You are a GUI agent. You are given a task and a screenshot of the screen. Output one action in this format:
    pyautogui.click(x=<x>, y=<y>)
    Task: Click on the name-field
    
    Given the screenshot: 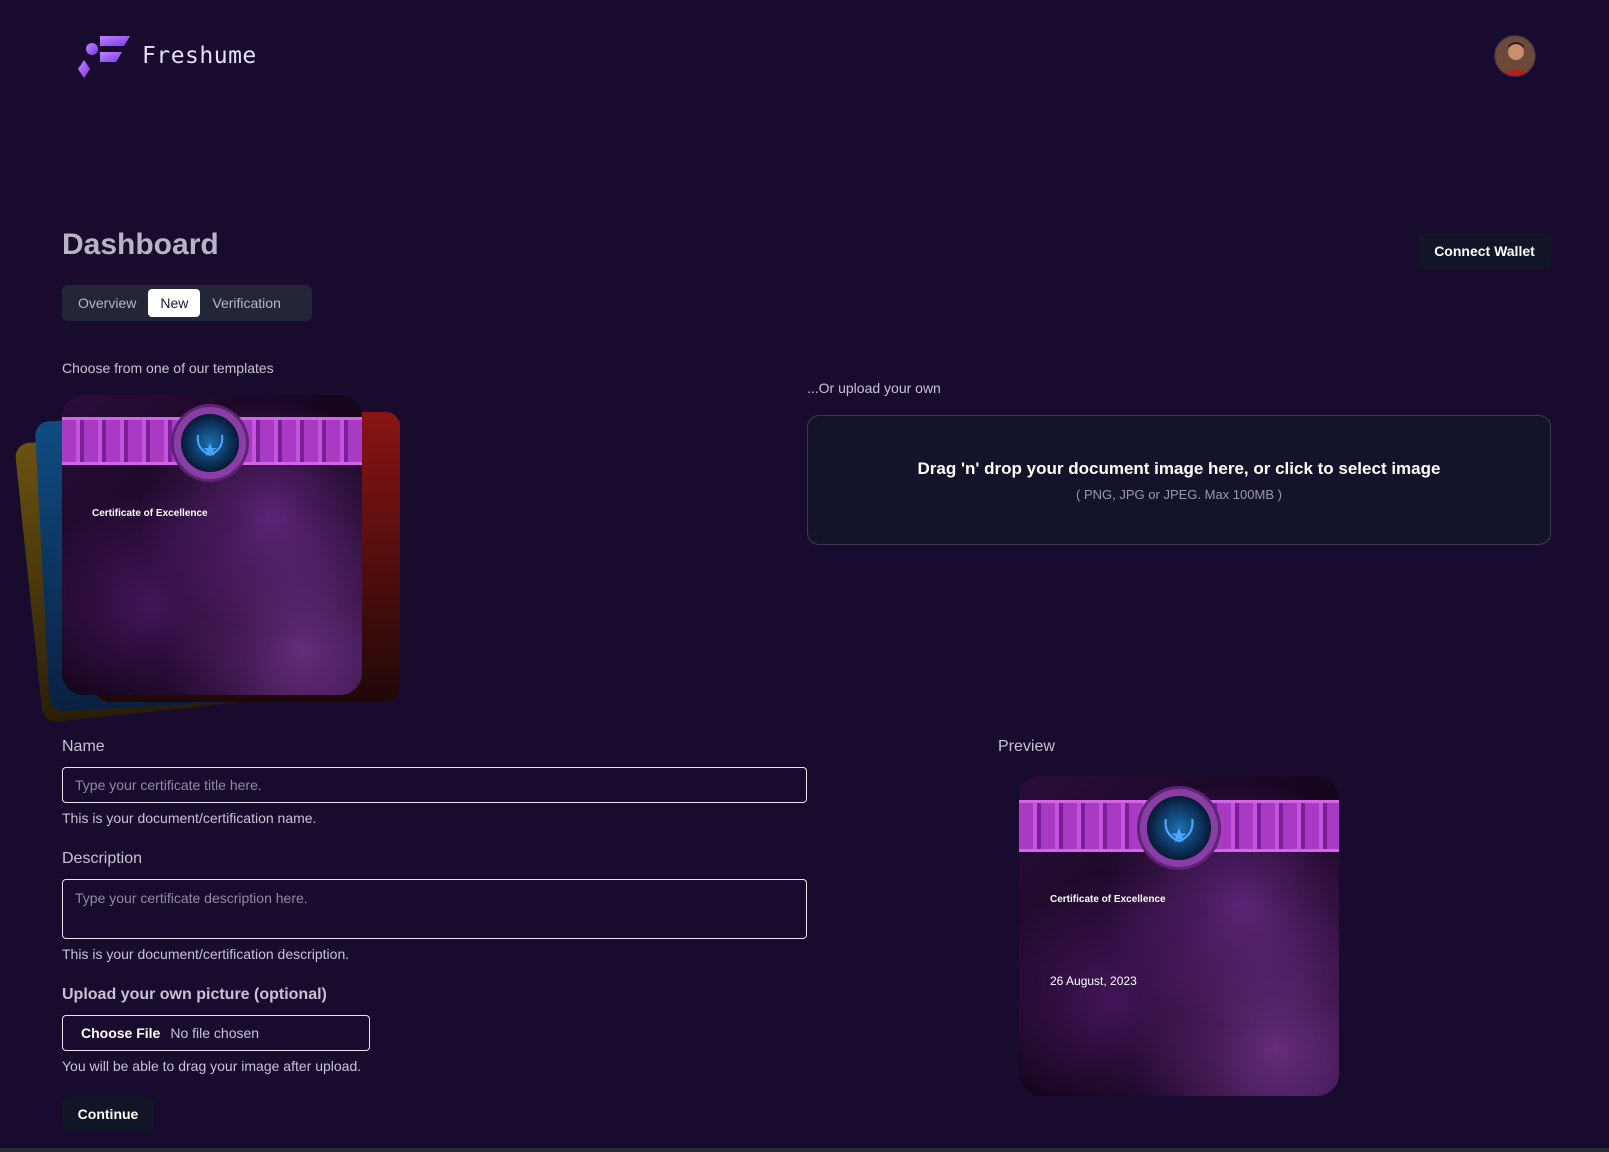 What is the action you would take?
    pyautogui.click(x=434, y=785)
    